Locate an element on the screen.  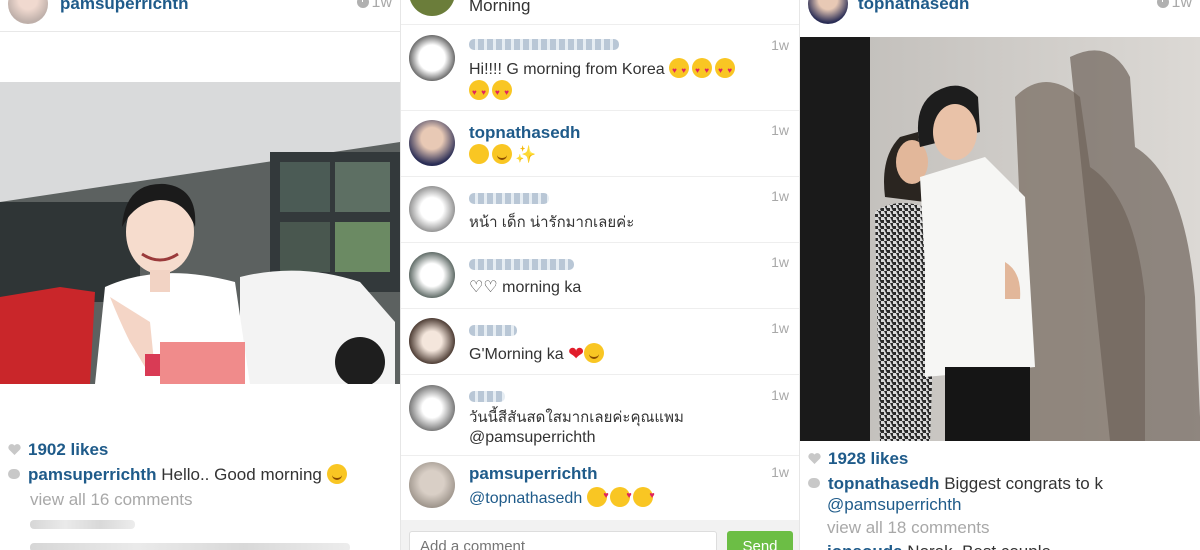
list-item: 1w Hi!!!! G morning from Korea is located at coordinates (600, 68).